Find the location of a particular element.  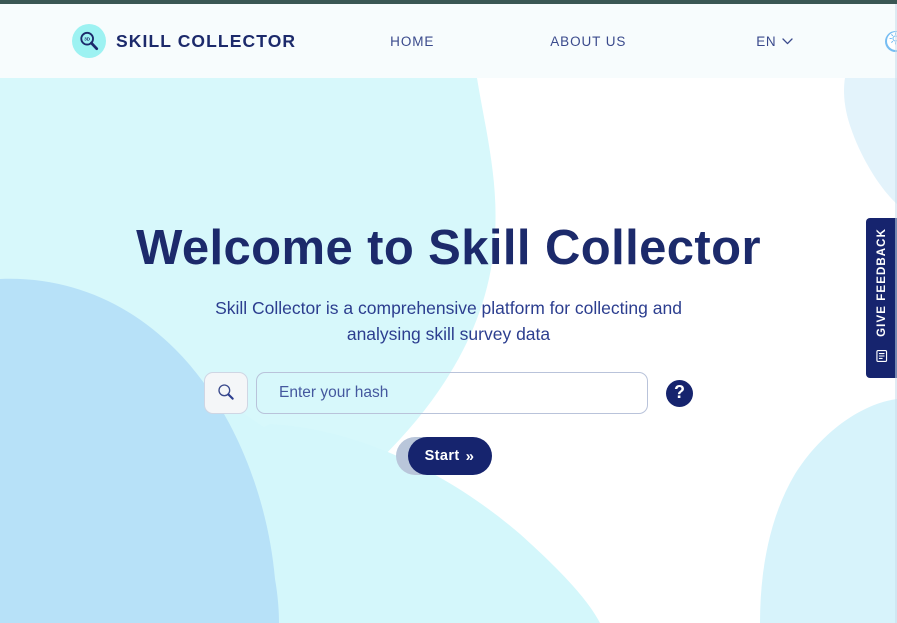

brand-logo: 3D SKILL COLLECTOR is located at coordinates (184, 41).